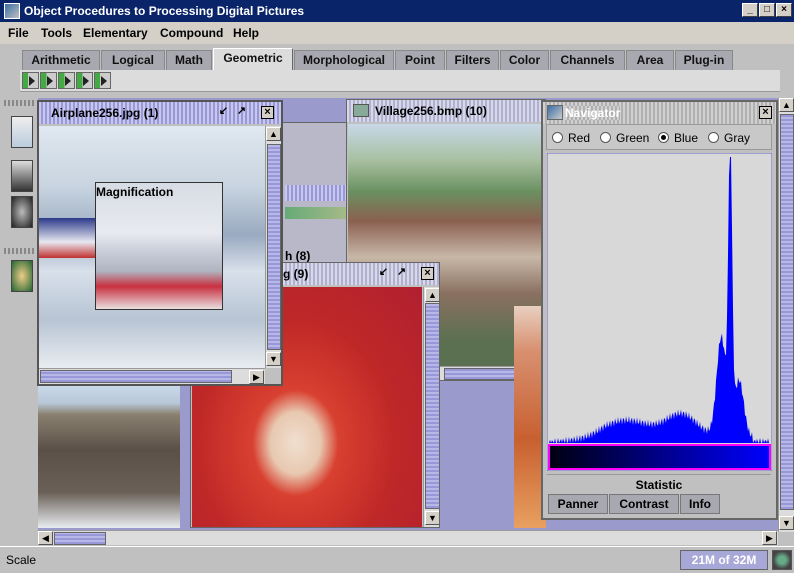 This screenshot has width=794, height=573. I want to click on menu-elementary: Elementary, so click(115, 33).